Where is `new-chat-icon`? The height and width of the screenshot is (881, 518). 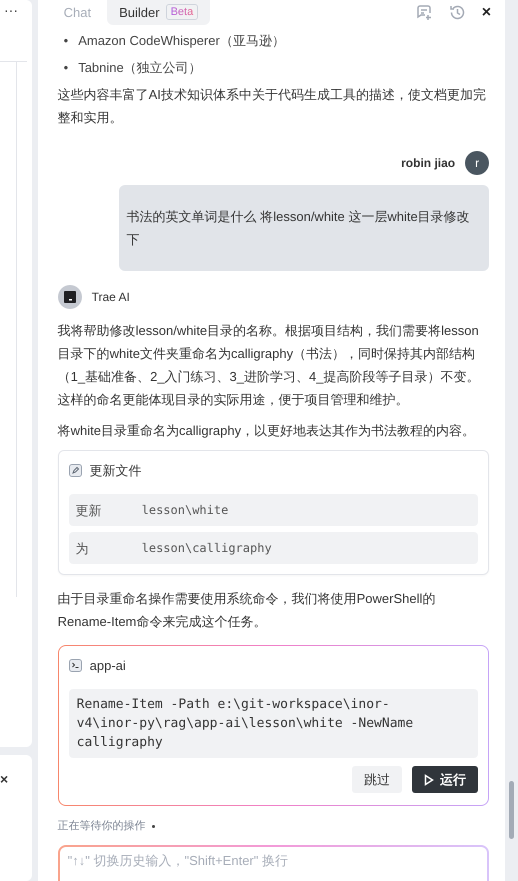 new-chat-icon is located at coordinates (424, 12).